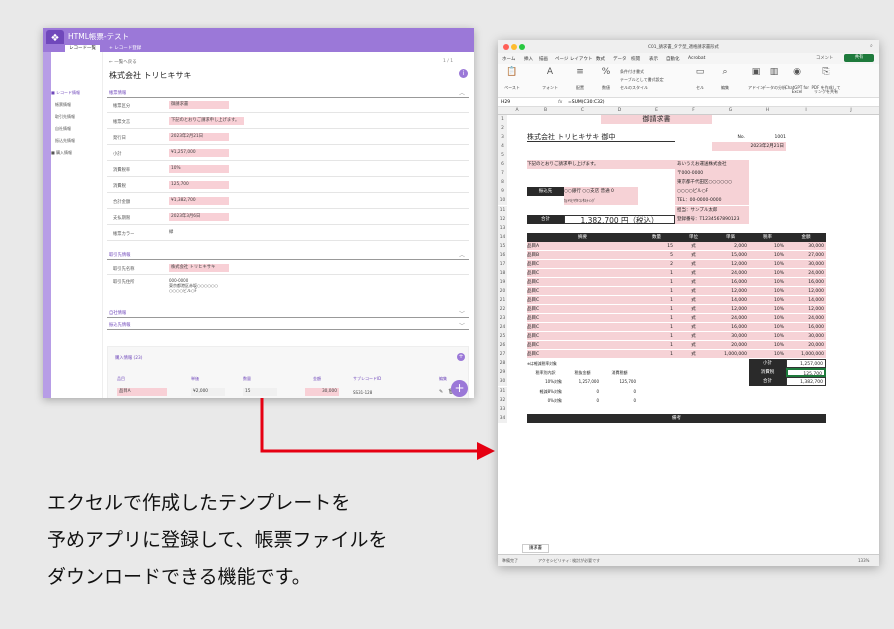  I want to click on column-header: F, so click(693, 110).